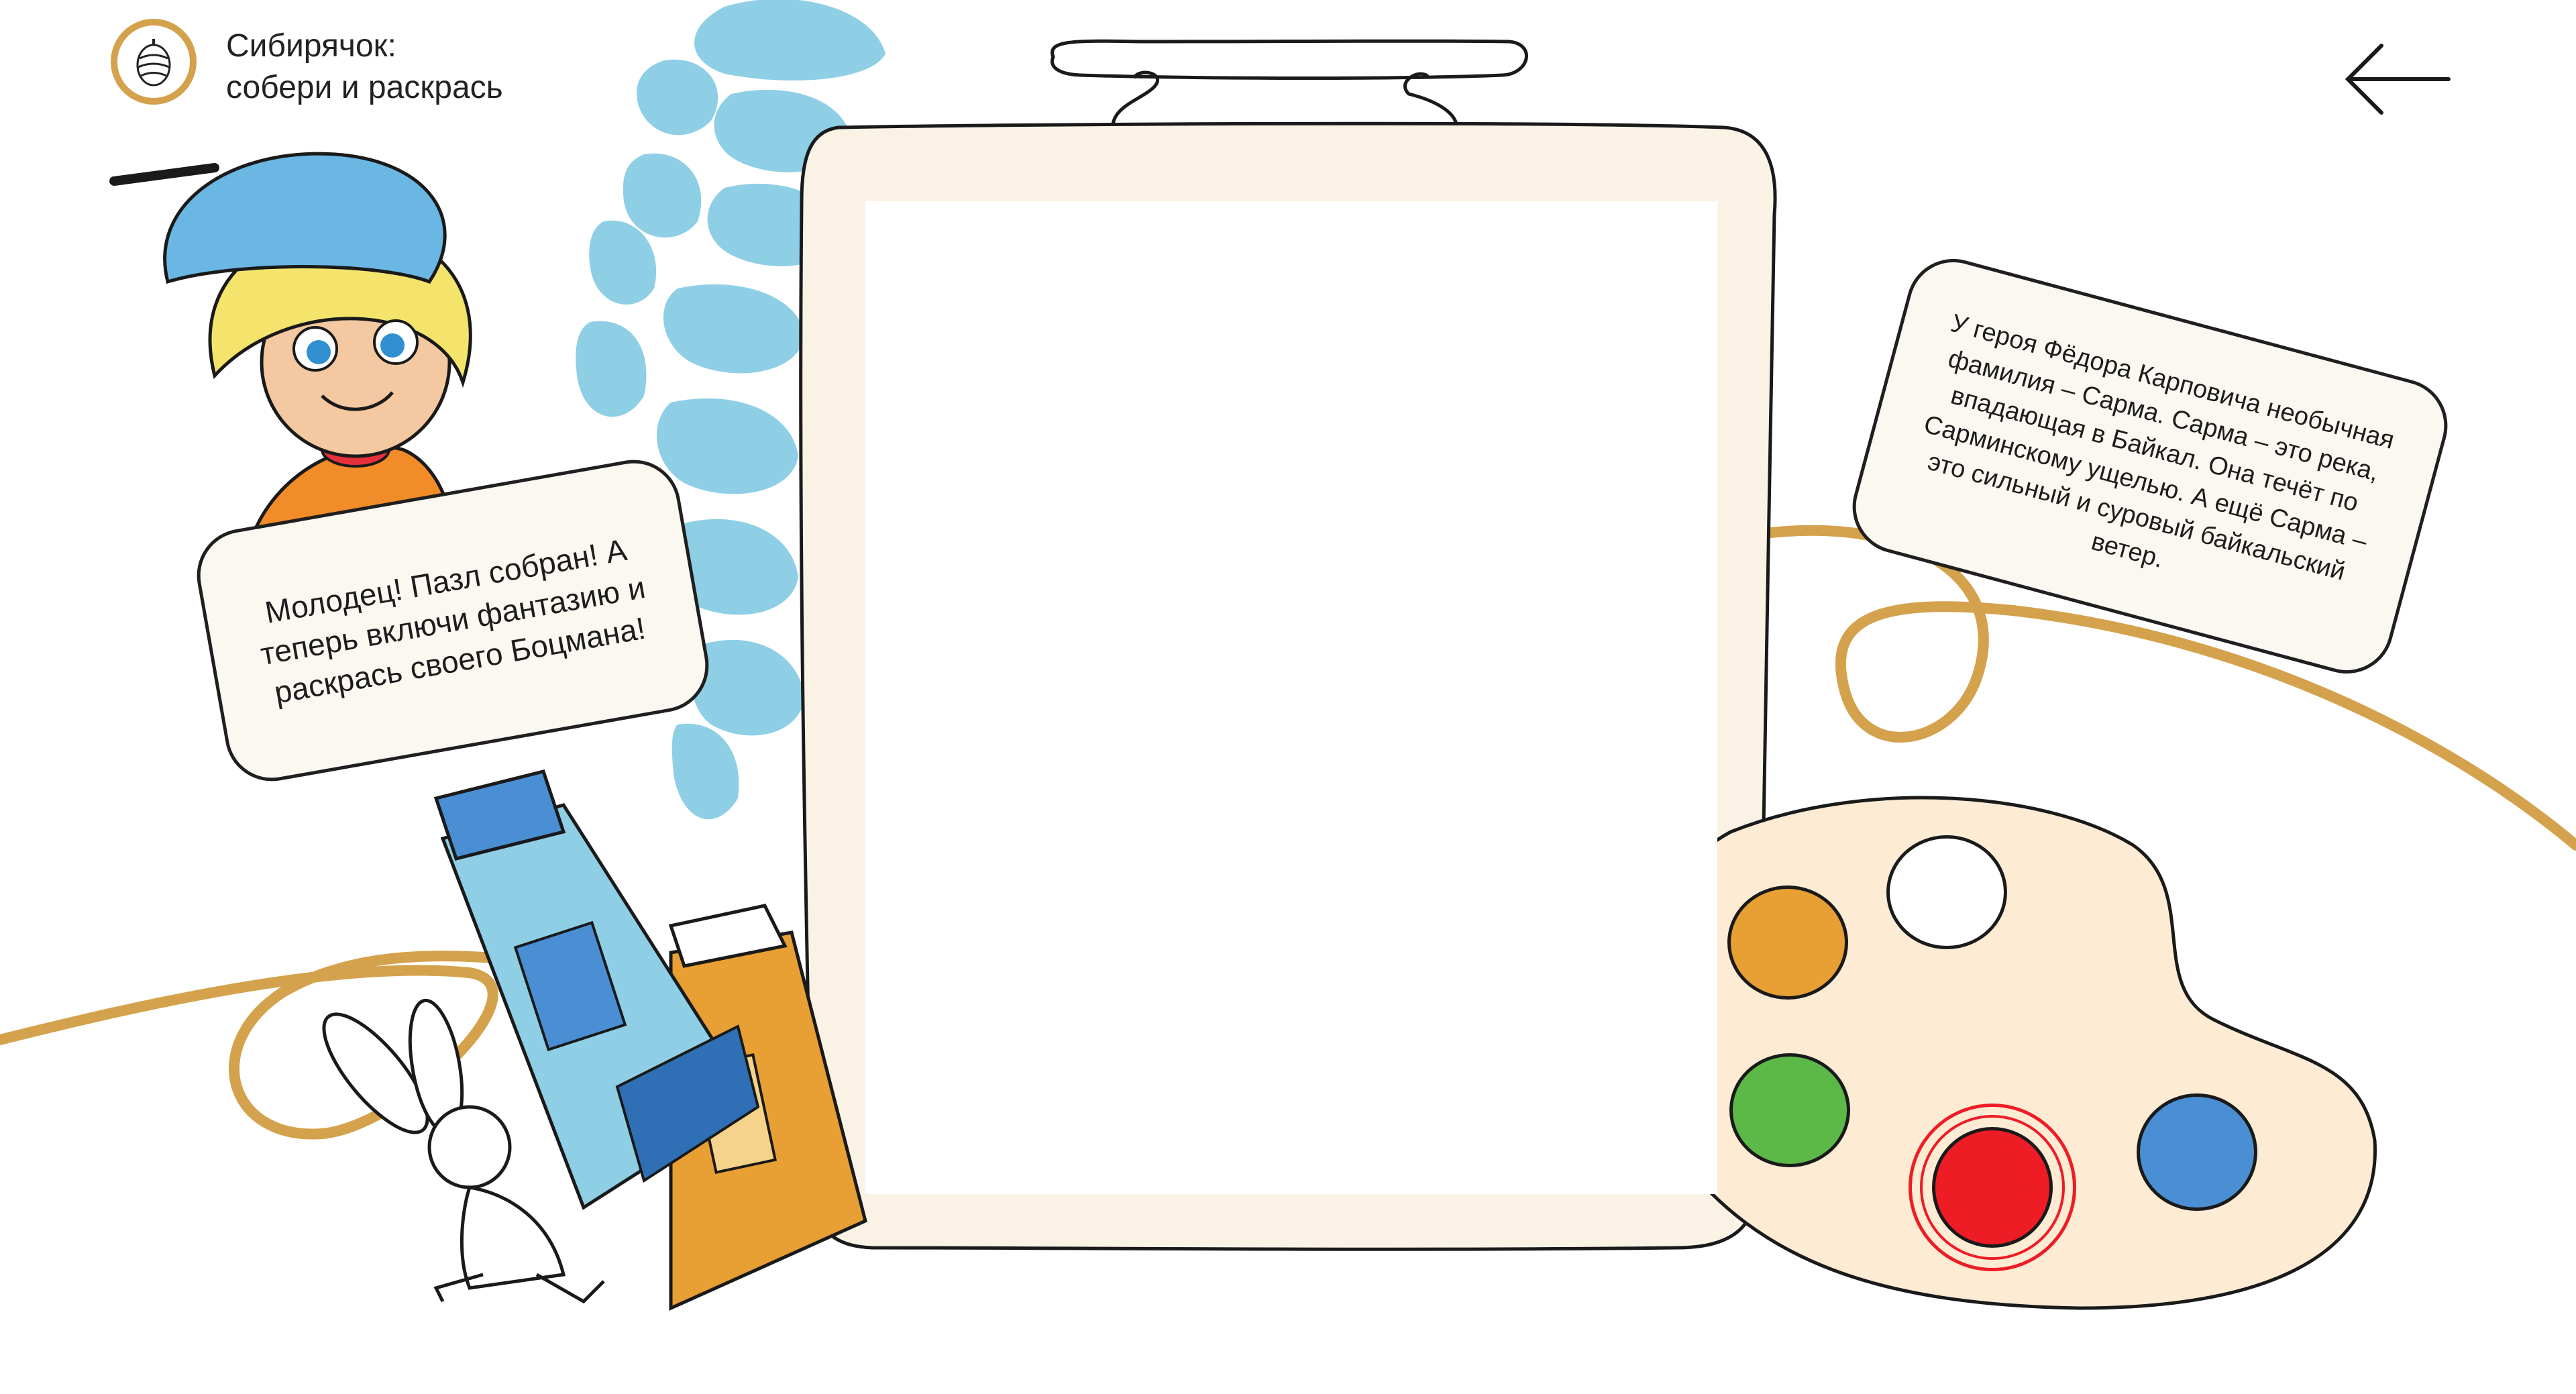 Image resolution: width=2576 pixels, height=1394 pixels. What do you see at coordinates (1789, 1110) in the screenshot?
I see `paint-green` at bounding box center [1789, 1110].